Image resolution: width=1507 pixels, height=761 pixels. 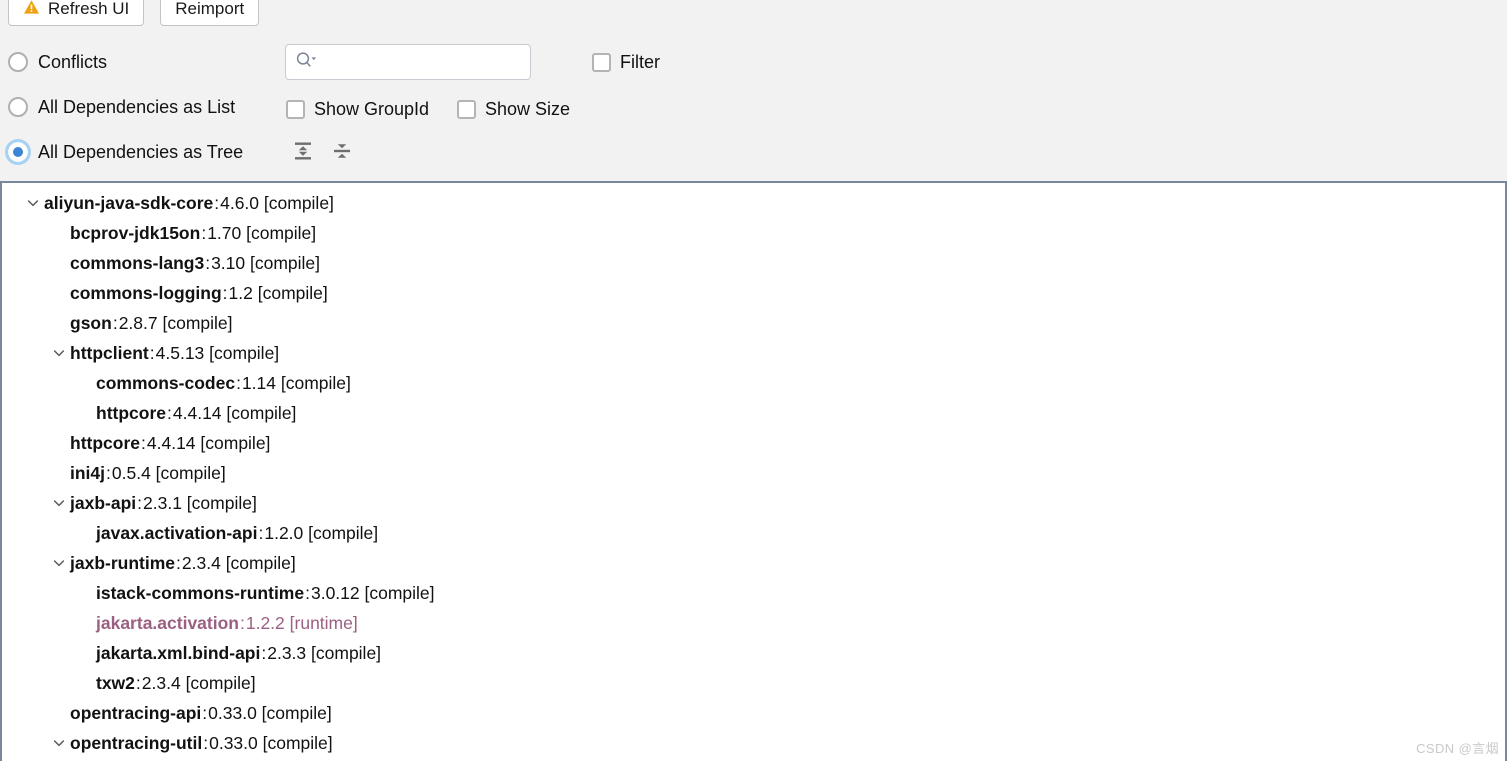 I want to click on artifact-id: ini4j, so click(x=88, y=472).